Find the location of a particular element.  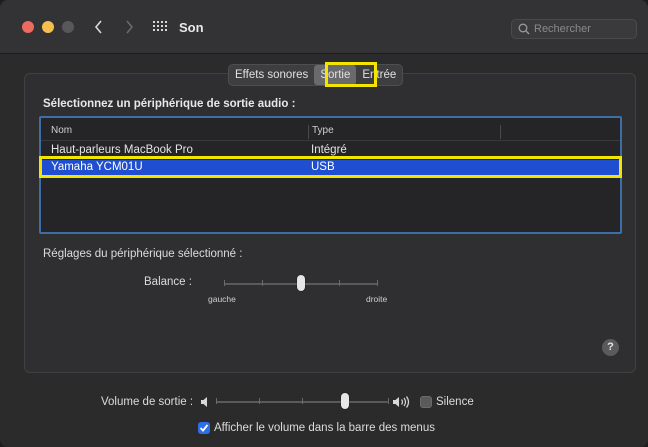

title-bar: Son is located at coordinates (324, 27).